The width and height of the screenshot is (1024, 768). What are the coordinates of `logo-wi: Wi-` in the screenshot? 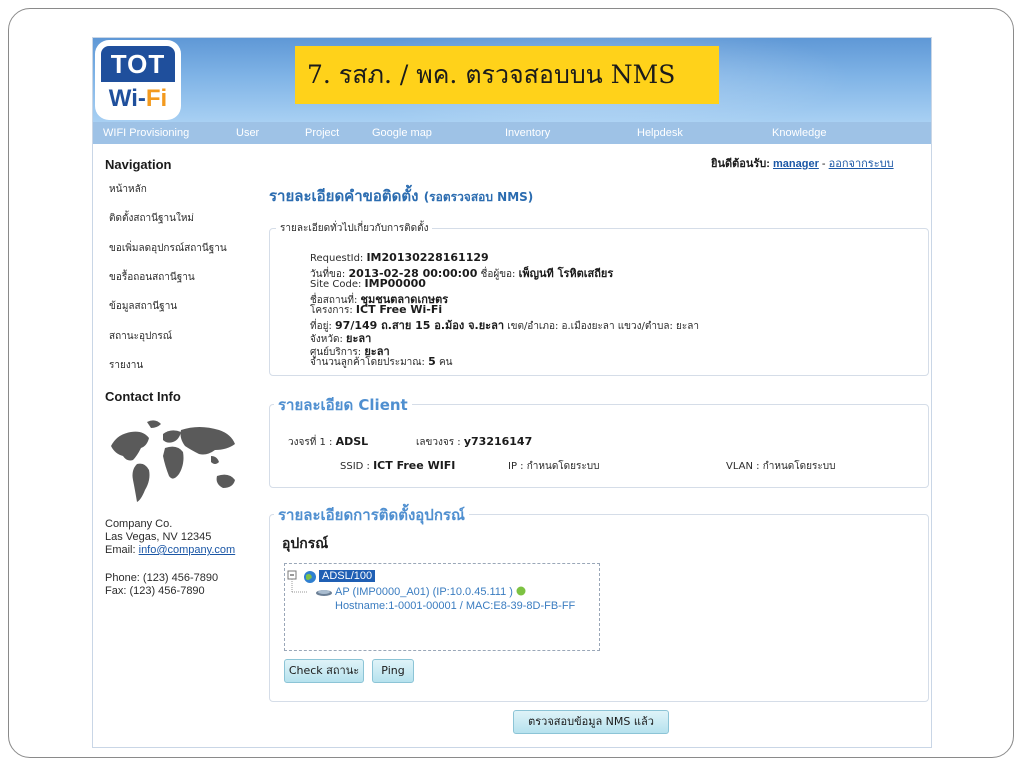 It's located at (127, 98).